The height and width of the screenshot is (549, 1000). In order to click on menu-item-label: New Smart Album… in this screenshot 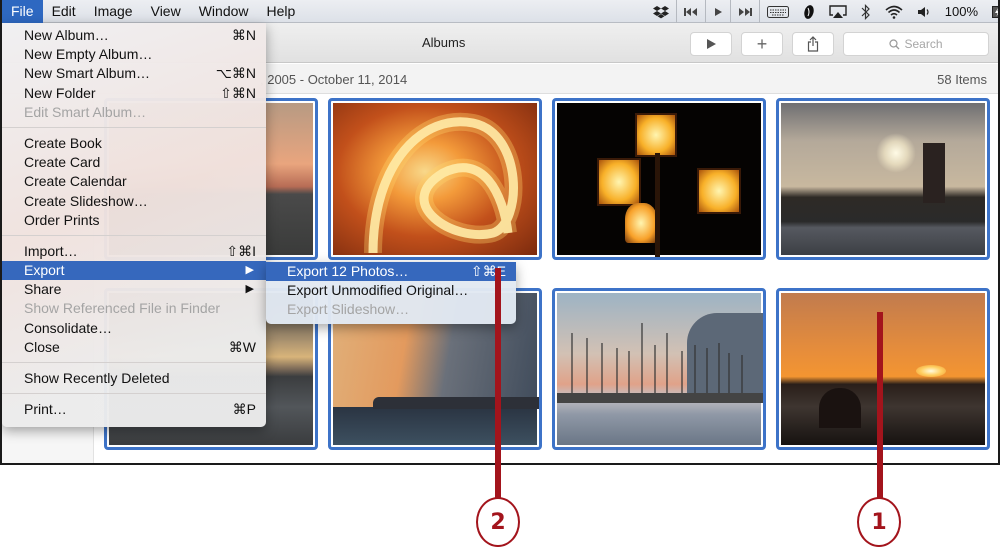, I will do `click(87, 73)`.